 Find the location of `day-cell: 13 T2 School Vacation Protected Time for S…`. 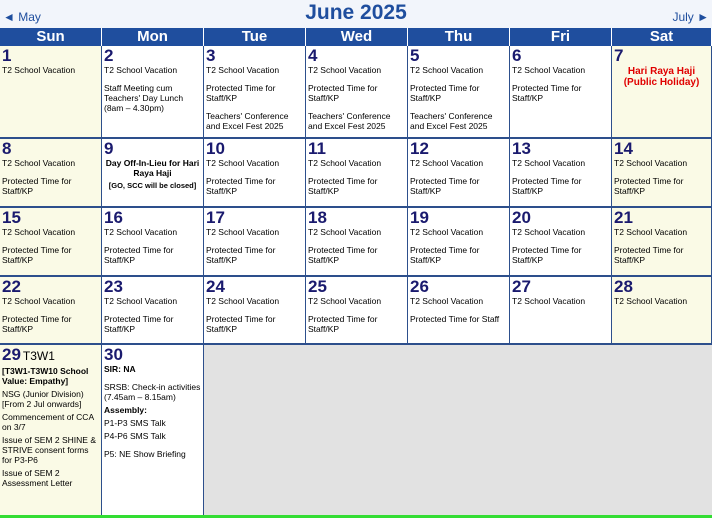

day-cell: 13 T2 School Vacation Protected Time for S… is located at coordinates (561, 173).